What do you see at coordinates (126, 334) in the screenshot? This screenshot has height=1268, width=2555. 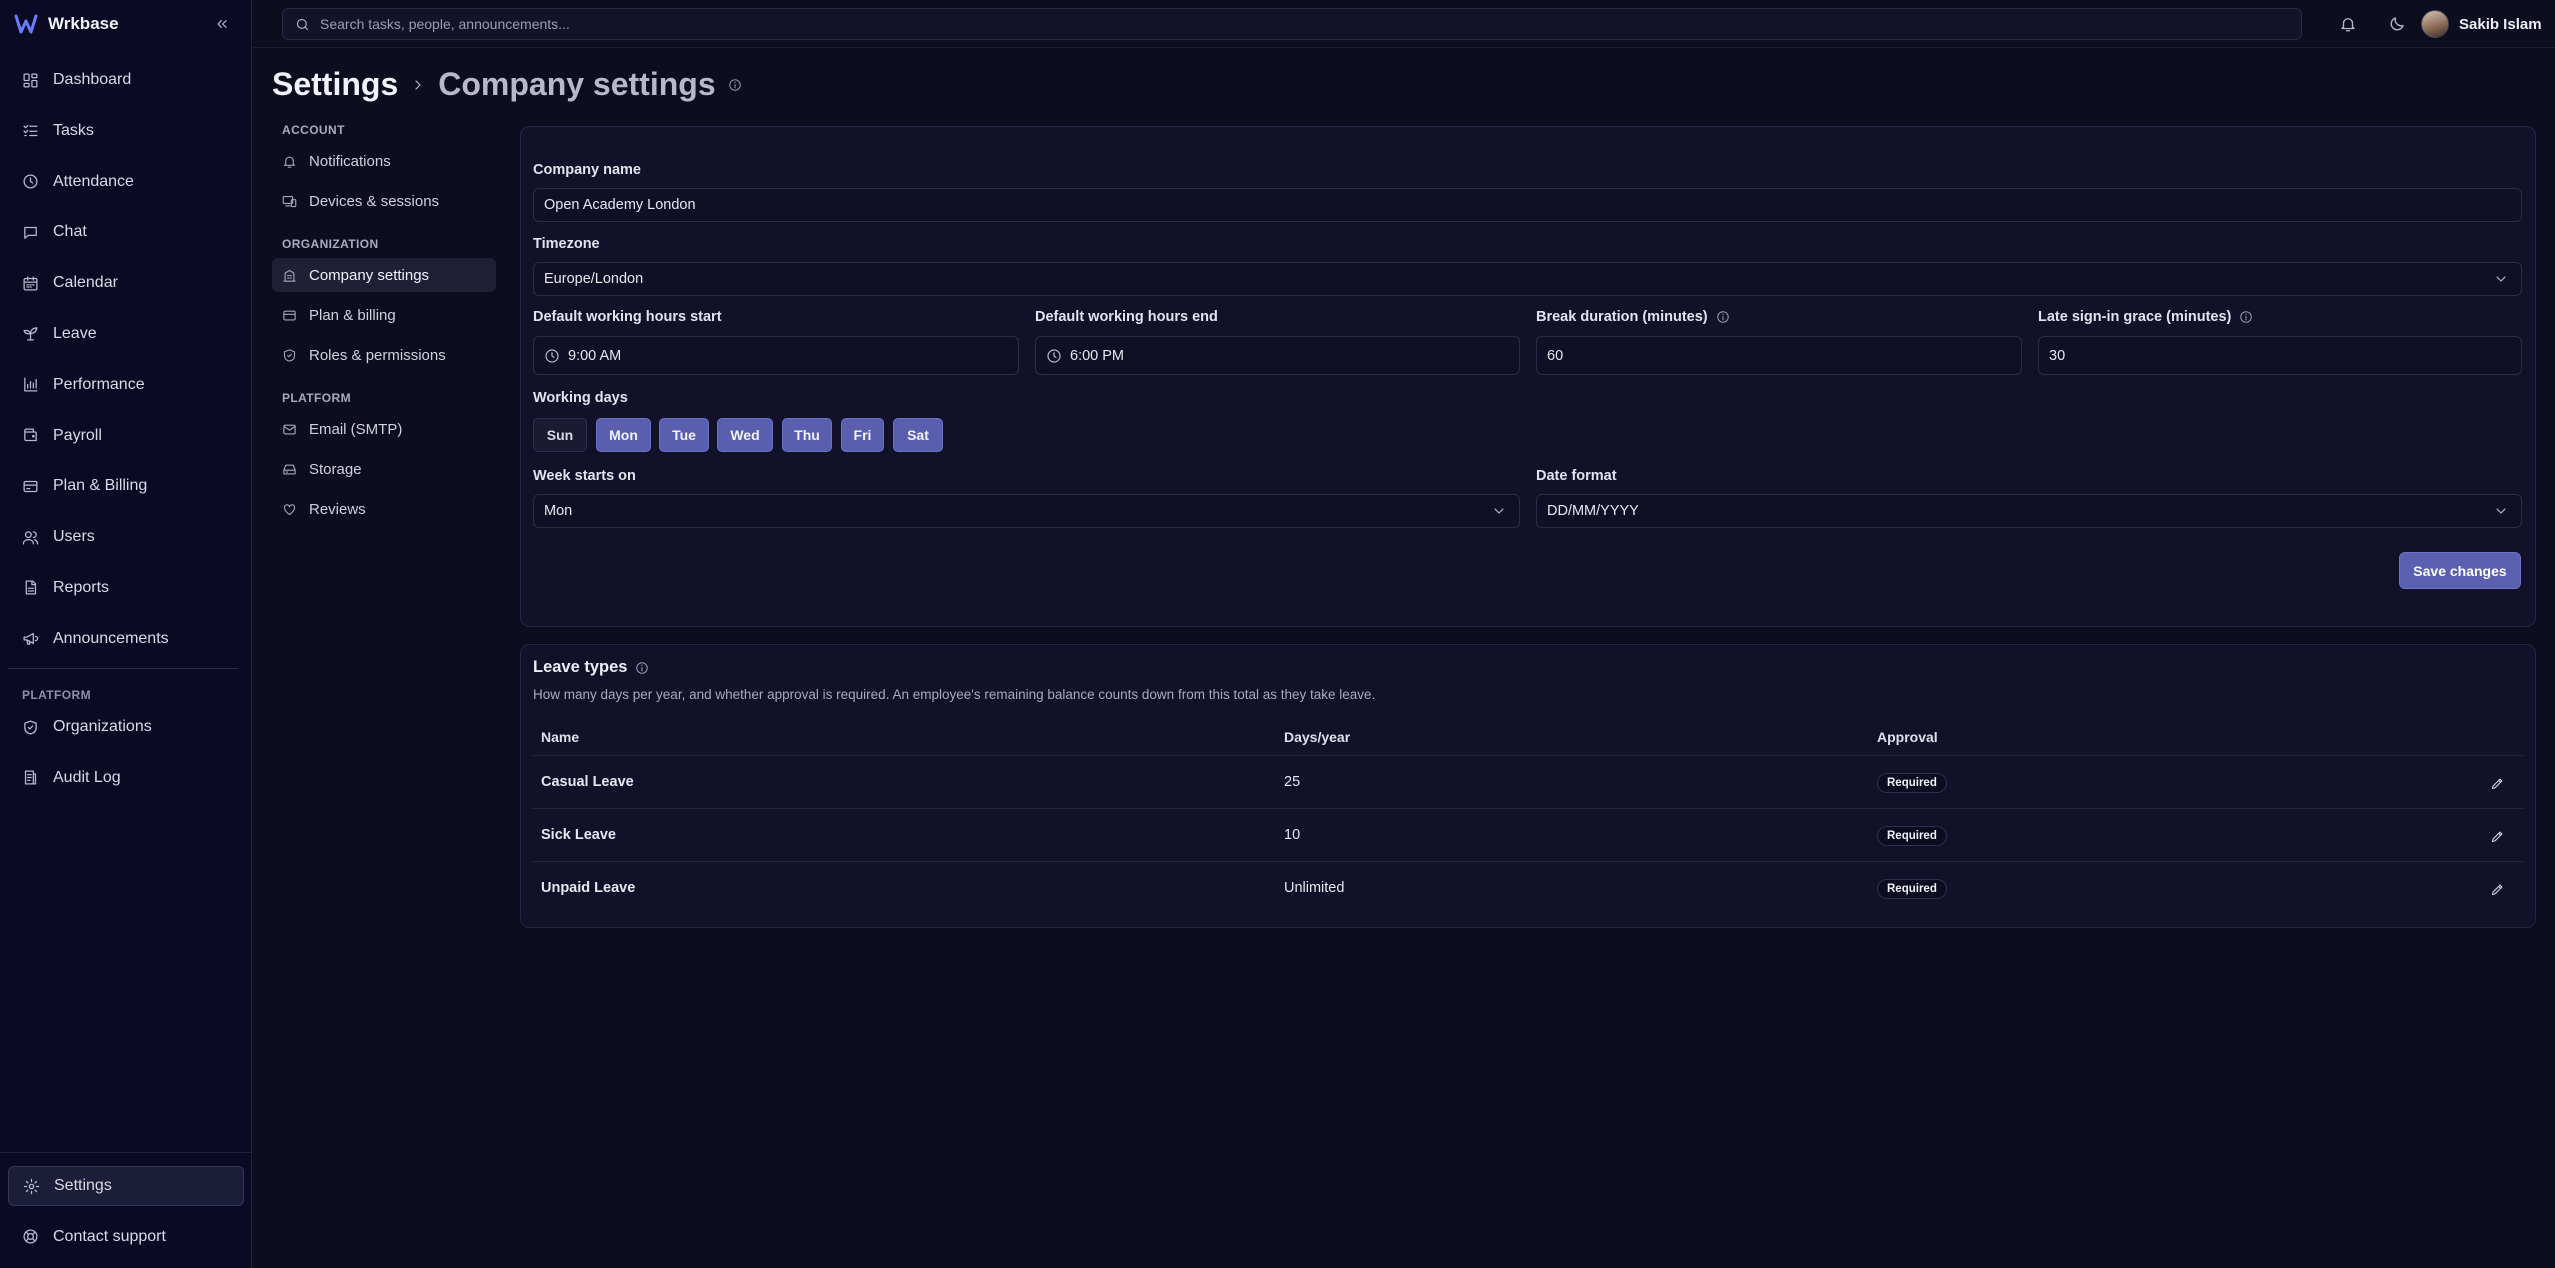 I see `sidebar-item-leave: Leave` at bounding box center [126, 334].